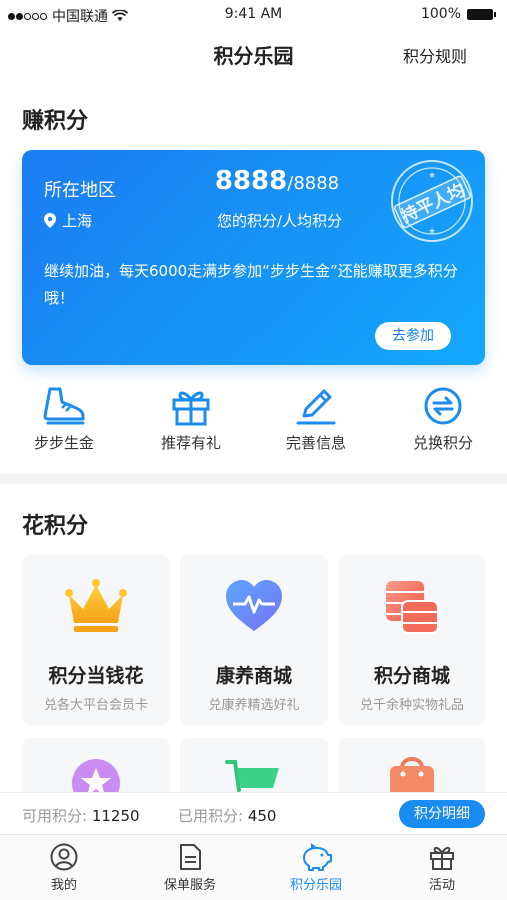  What do you see at coordinates (64, 406) in the screenshot?
I see `shoe-icon` at bounding box center [64, 406].